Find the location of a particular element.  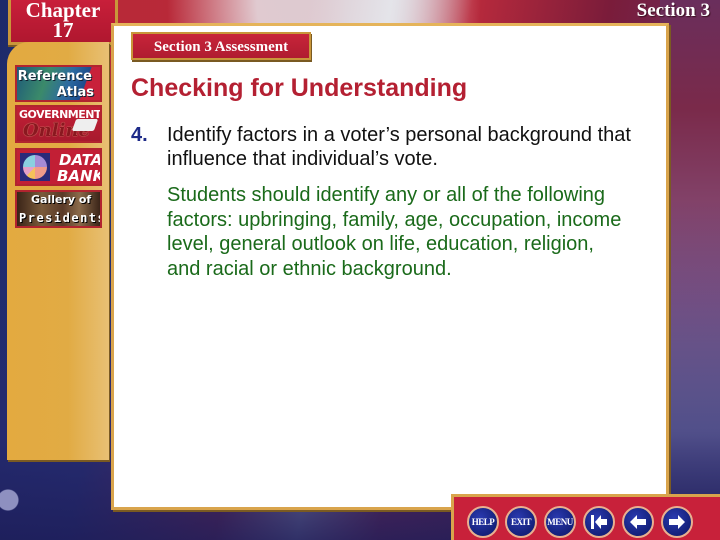

gallery-of-presidents-button: Gallery of Presidents is located at coordinates (58, 209).